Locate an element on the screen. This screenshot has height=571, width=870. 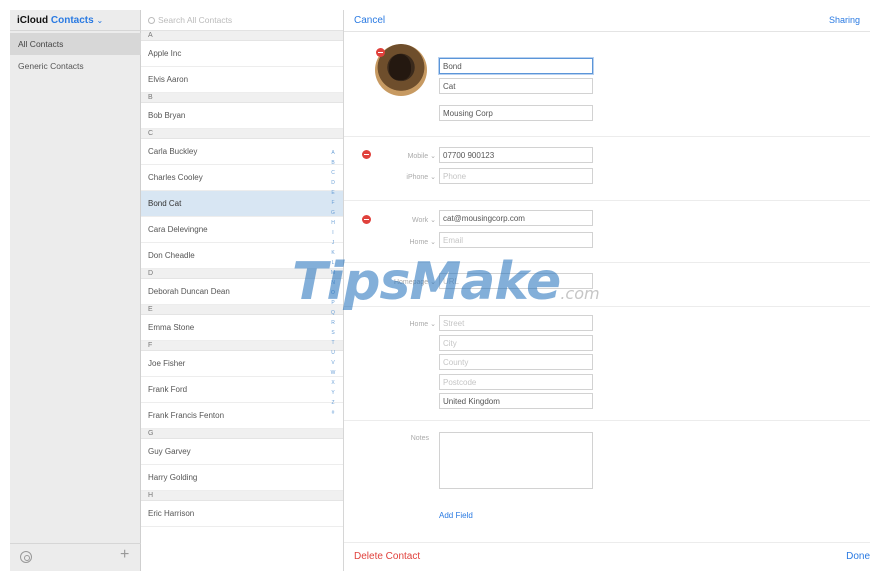
contact-row: Frank Francis Fenton is located at coordinates (242, 416).